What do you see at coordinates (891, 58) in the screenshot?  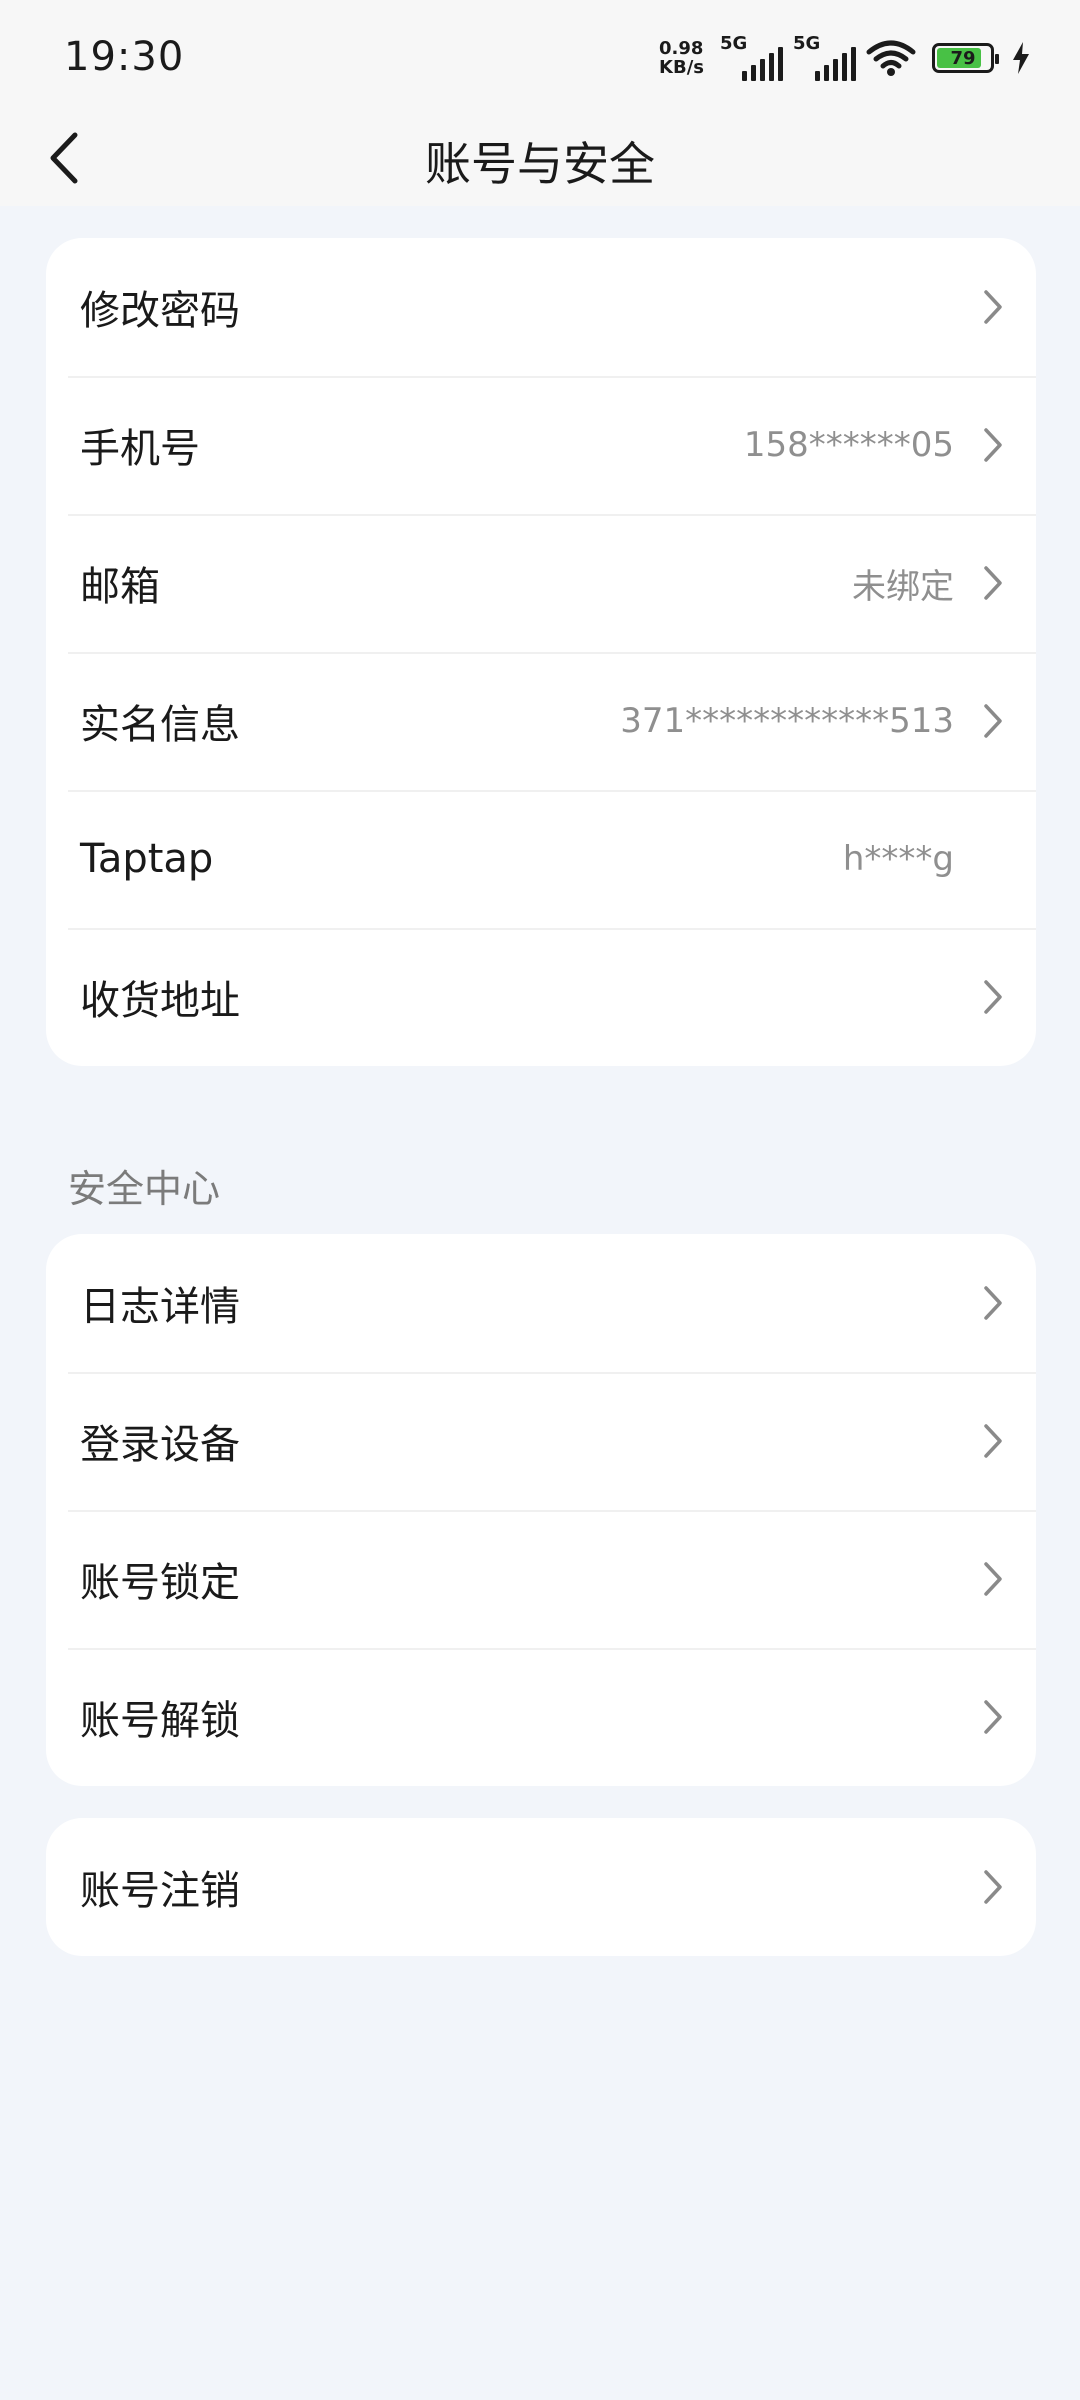 I see `wifi-icon` at bounding box center [891, 58].